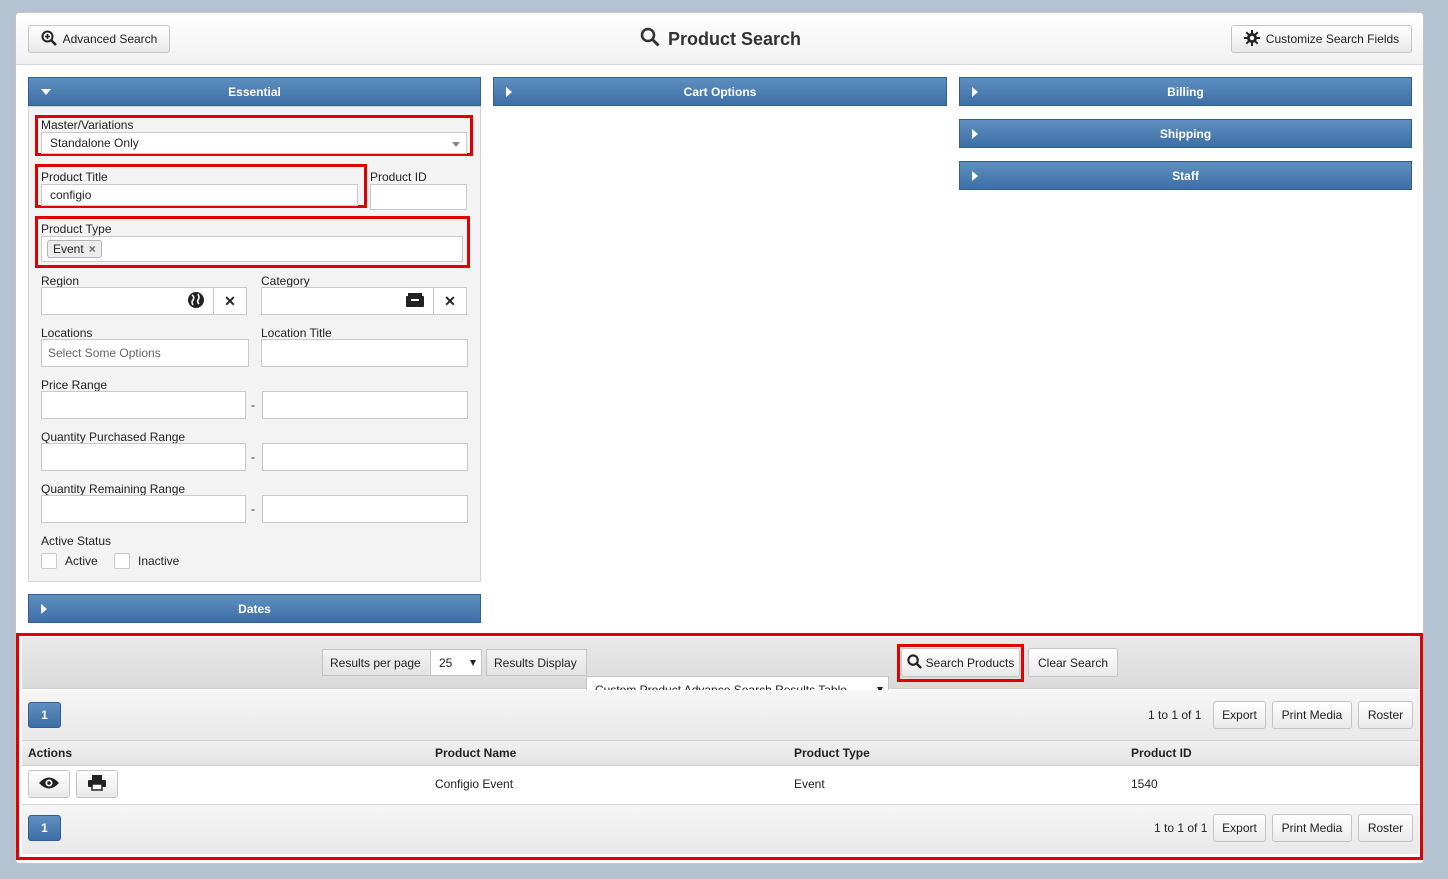 The height and width of the screenshot is (879, 1448). I want to click on master-variations-value: Standalone Only, so click(94, 143).